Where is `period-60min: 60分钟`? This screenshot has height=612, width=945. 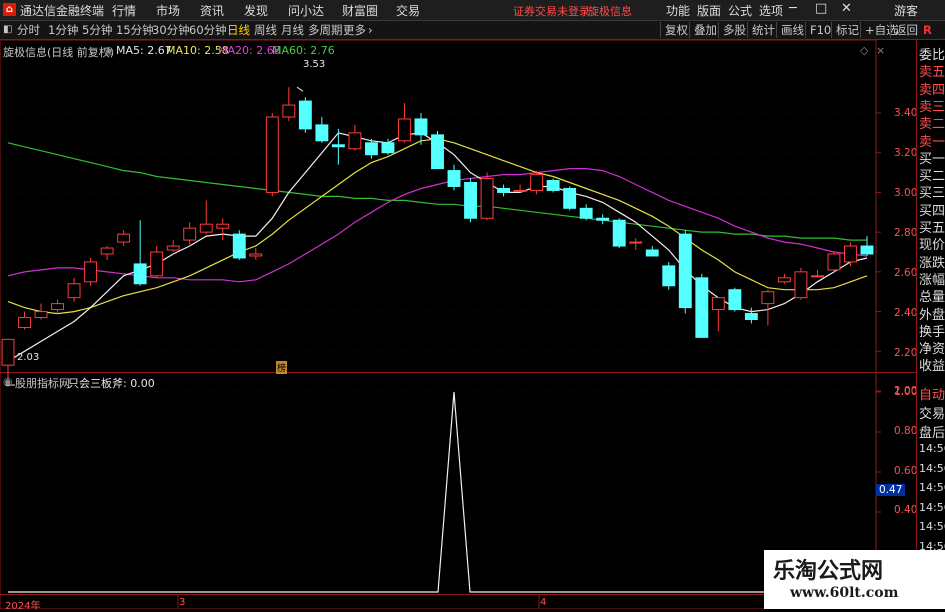
period-60min: 60分钟 is located at coordinates (208, 30).